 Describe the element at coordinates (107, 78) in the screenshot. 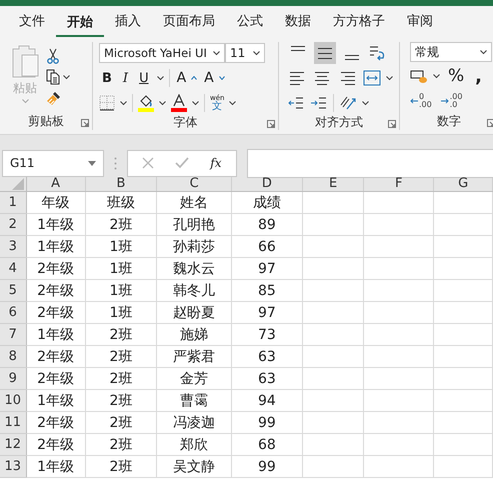

I see `bold-button: B` at that location.